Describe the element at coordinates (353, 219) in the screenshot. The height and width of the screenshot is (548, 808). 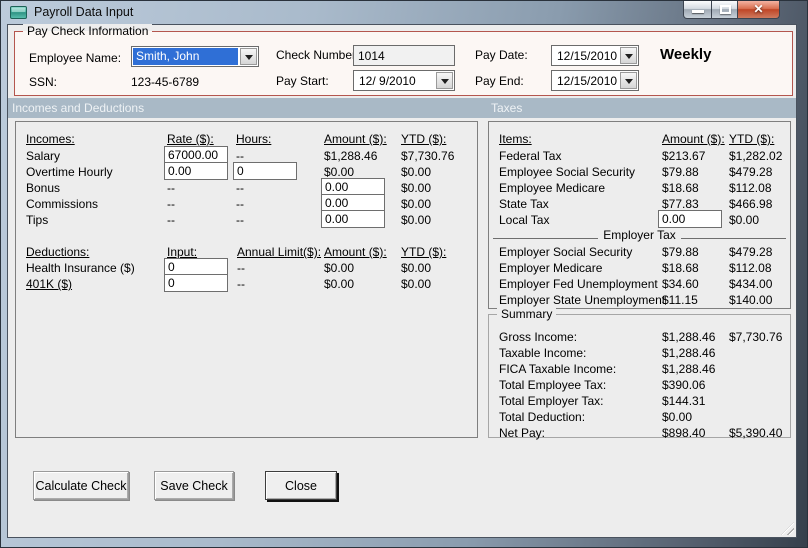
I see `tips-amount-input` at that location.